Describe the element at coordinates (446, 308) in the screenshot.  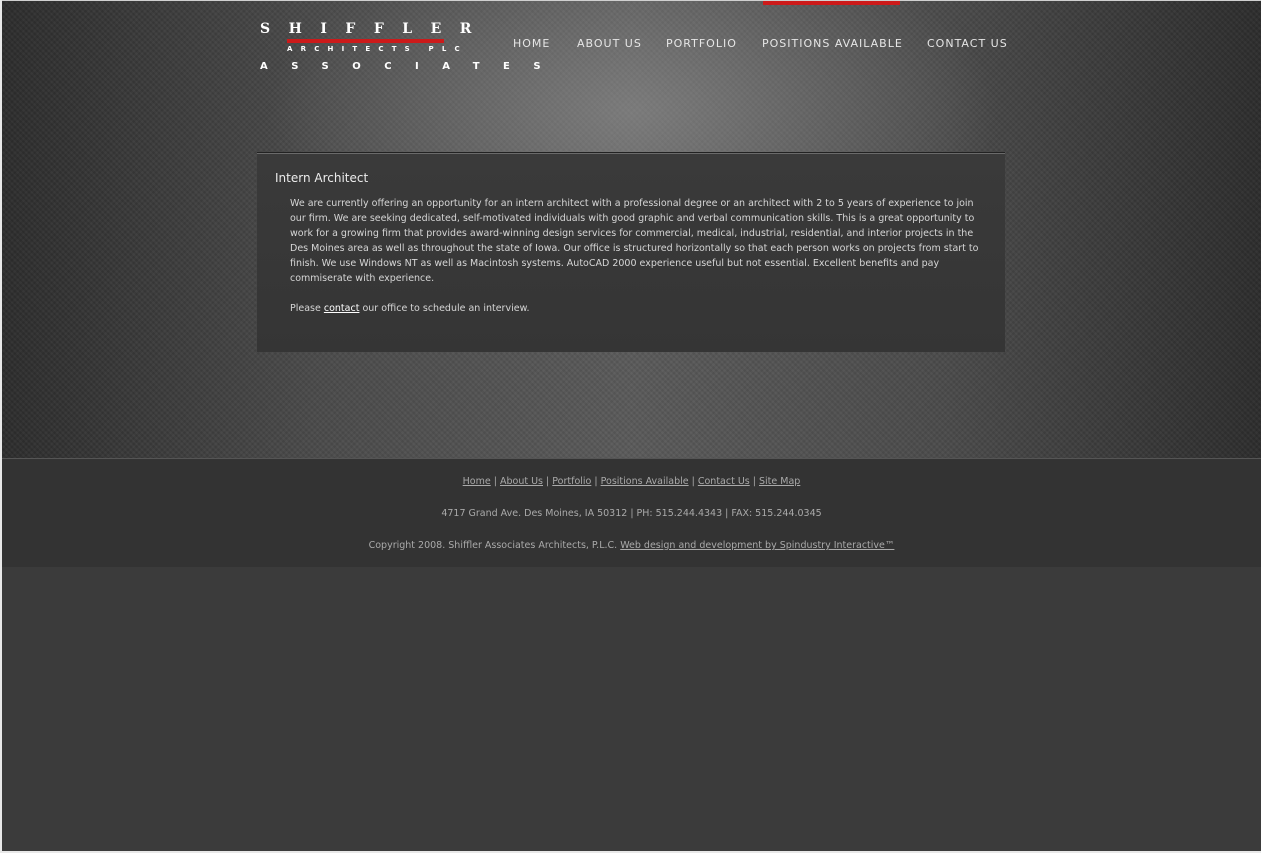
I see `contact-prompt-suffix: our office to schedule an interview.` at that location.